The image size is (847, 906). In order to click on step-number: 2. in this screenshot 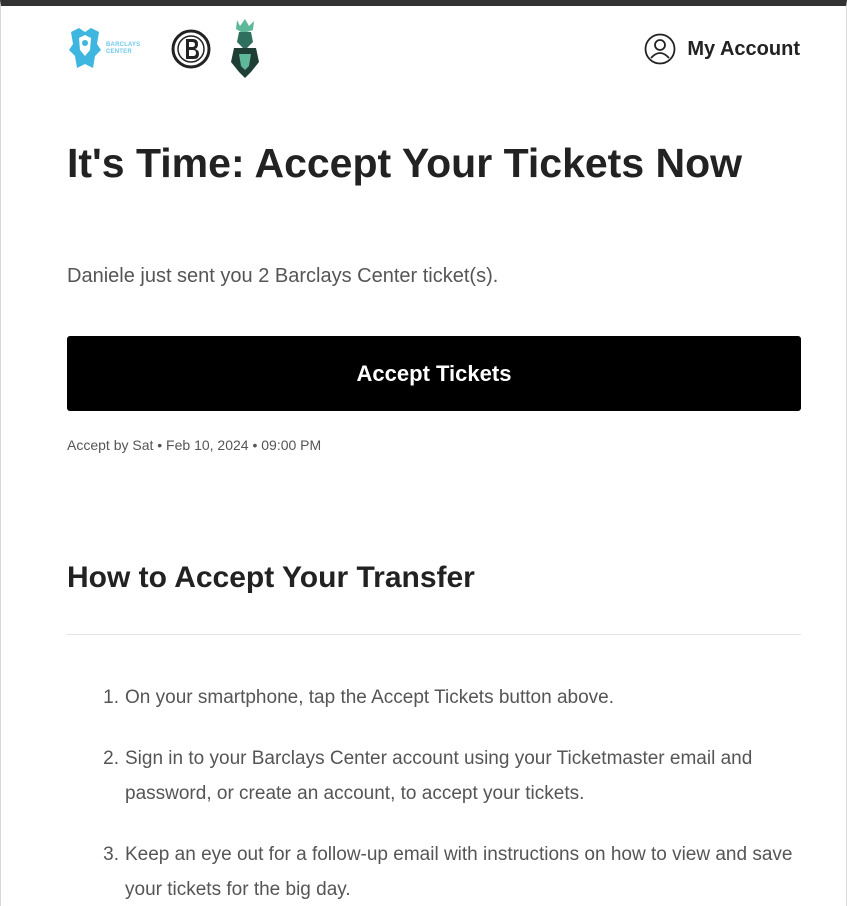, I will do `click(111, 758)`.